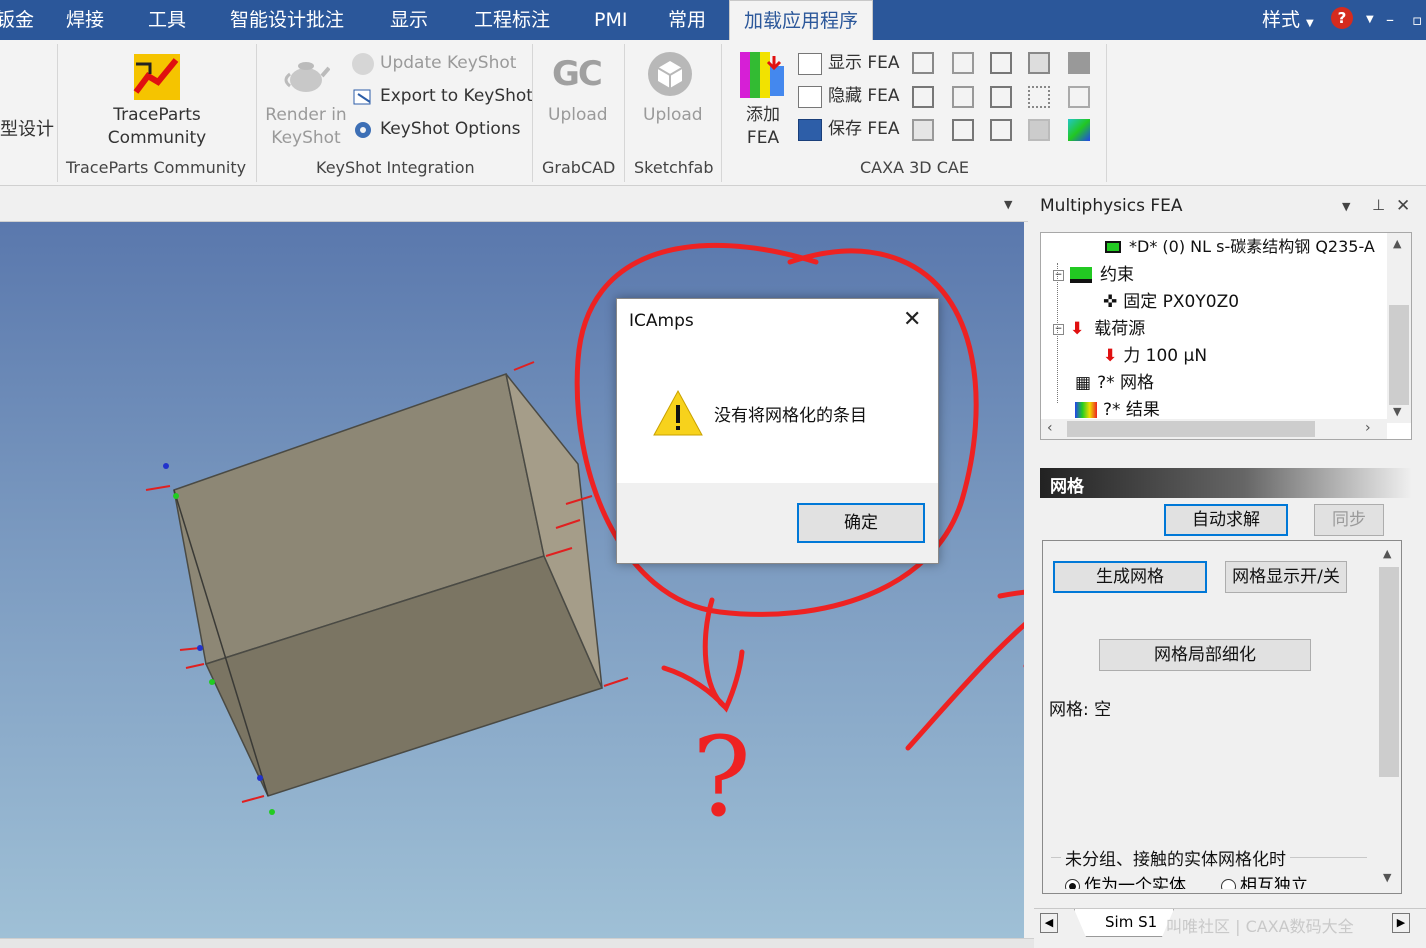 The width and height of the screenshot is (1426, 948). What do you see at coordinates (409, 20) in the screenshot?
I see `tab-display: 显示` at bounding box center [409, 20].